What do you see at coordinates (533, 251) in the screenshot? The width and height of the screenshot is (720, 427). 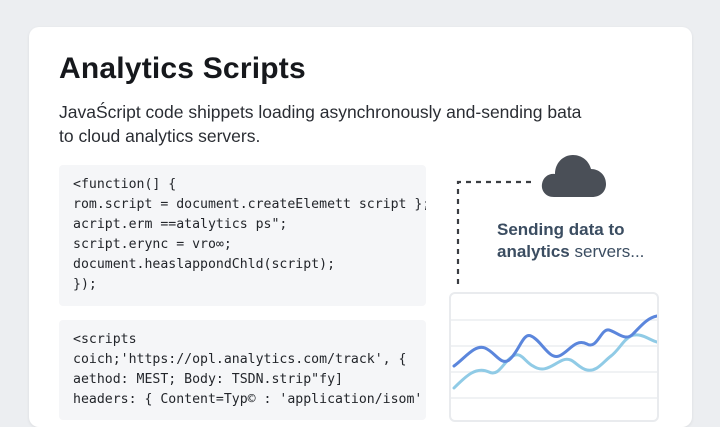 I see `sending-label-emphasis: analytics` at bounding box center [533, 251].